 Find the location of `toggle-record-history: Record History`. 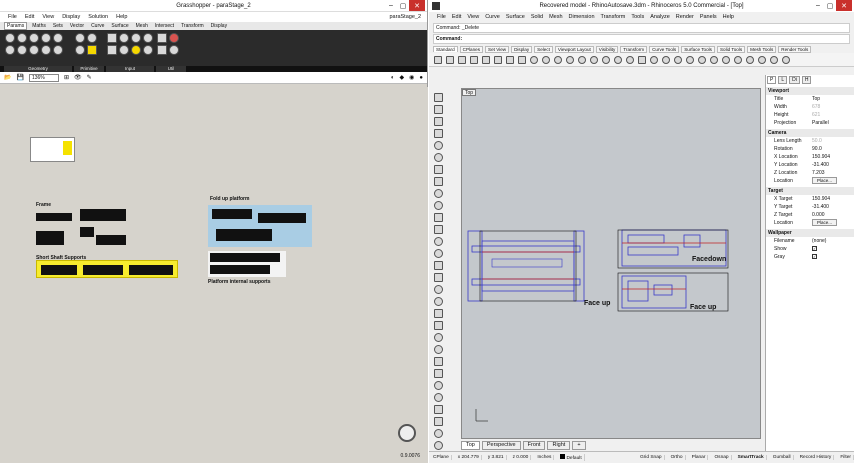

toggle-record-history: Record History is located at coordinates (816, 457).